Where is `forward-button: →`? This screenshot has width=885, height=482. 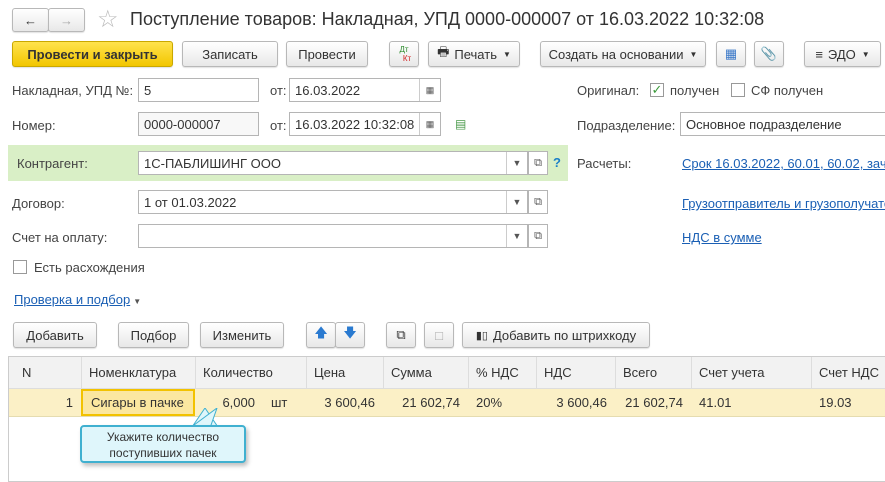
forward-button: → is located at coordinates (66, 20).